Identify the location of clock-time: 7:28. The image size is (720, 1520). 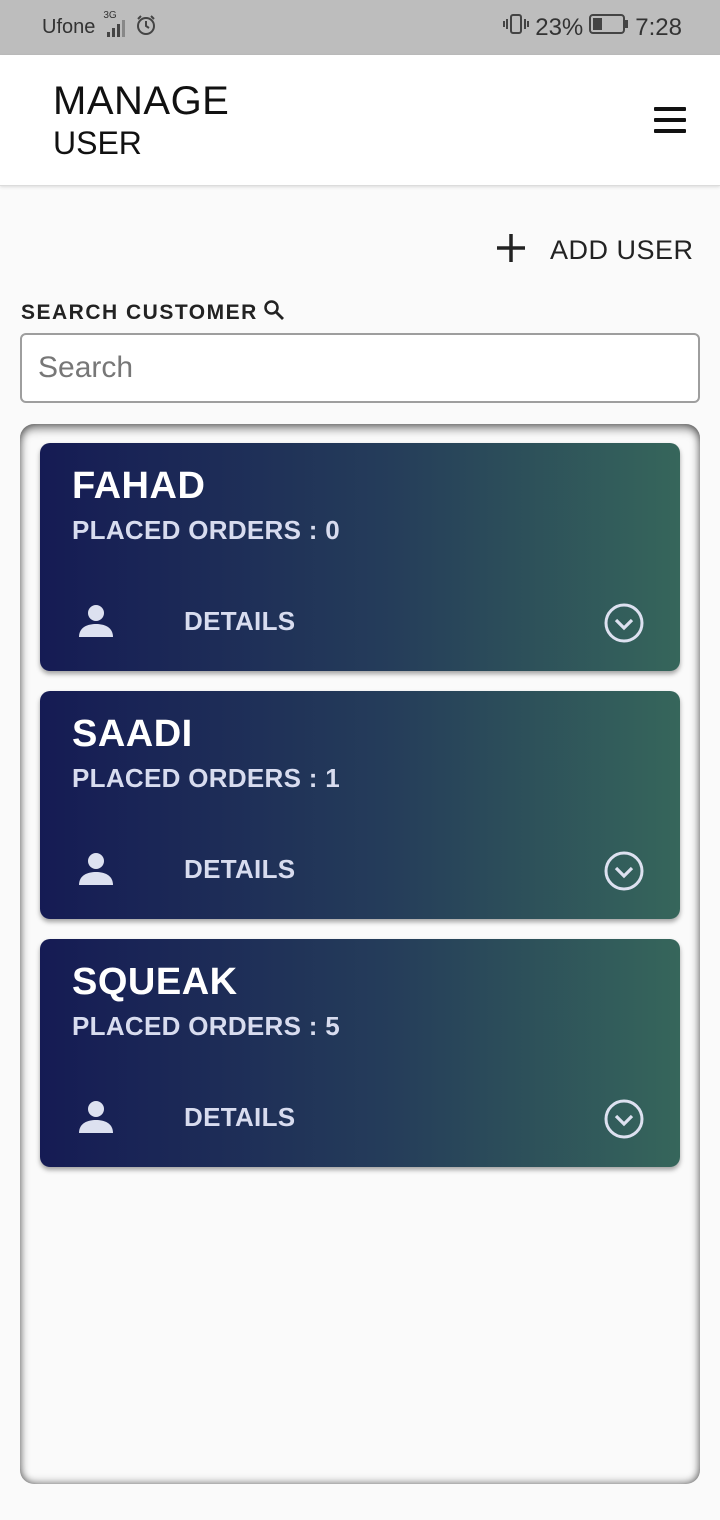
(658, 27).